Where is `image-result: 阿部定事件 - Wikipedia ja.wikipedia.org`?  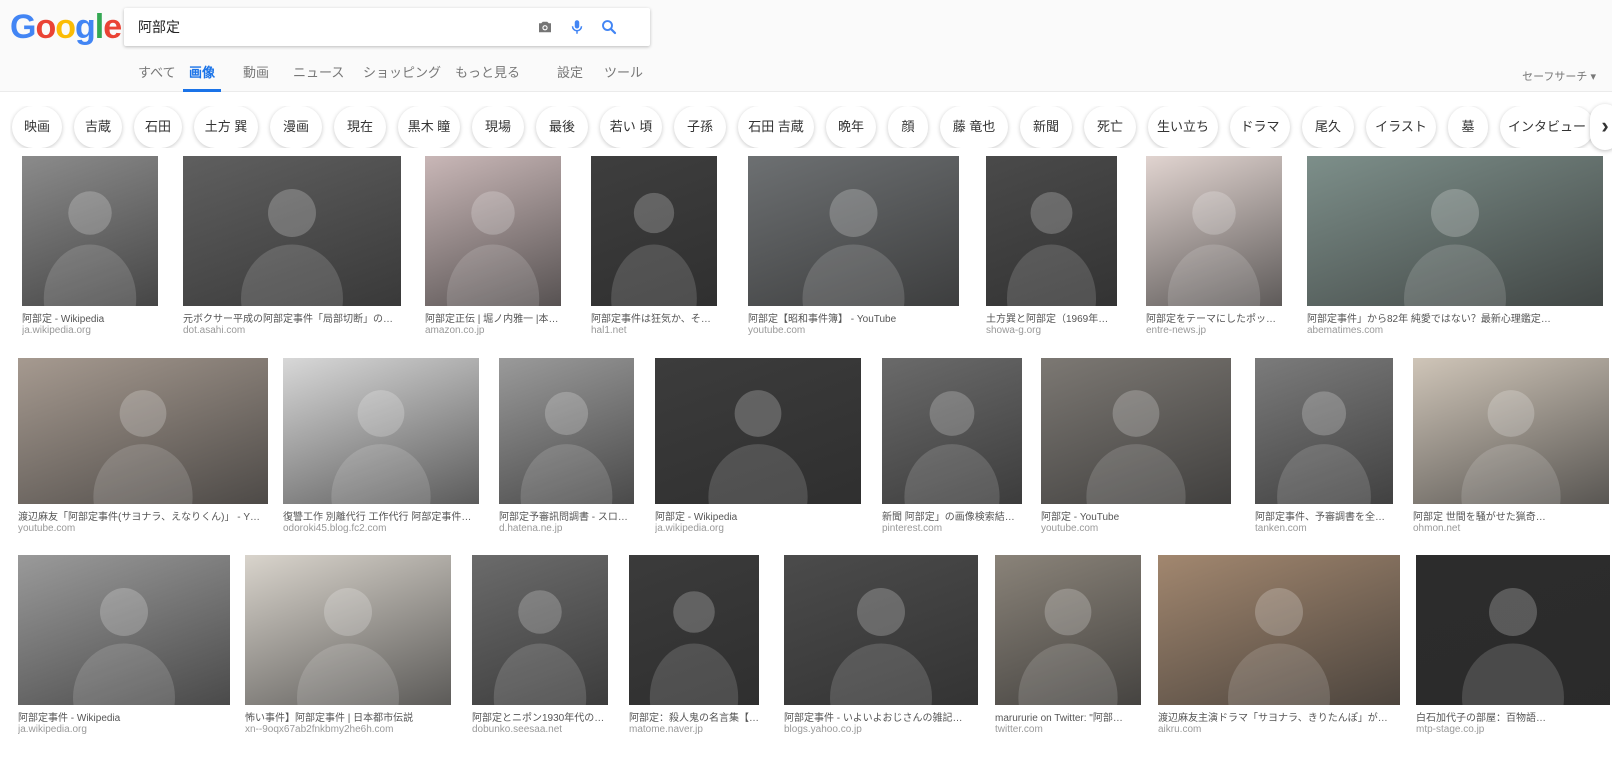
image-result: 阿部定事件 - Wikipedia ja.wikipedia.org is located at coordinates (124, 648).